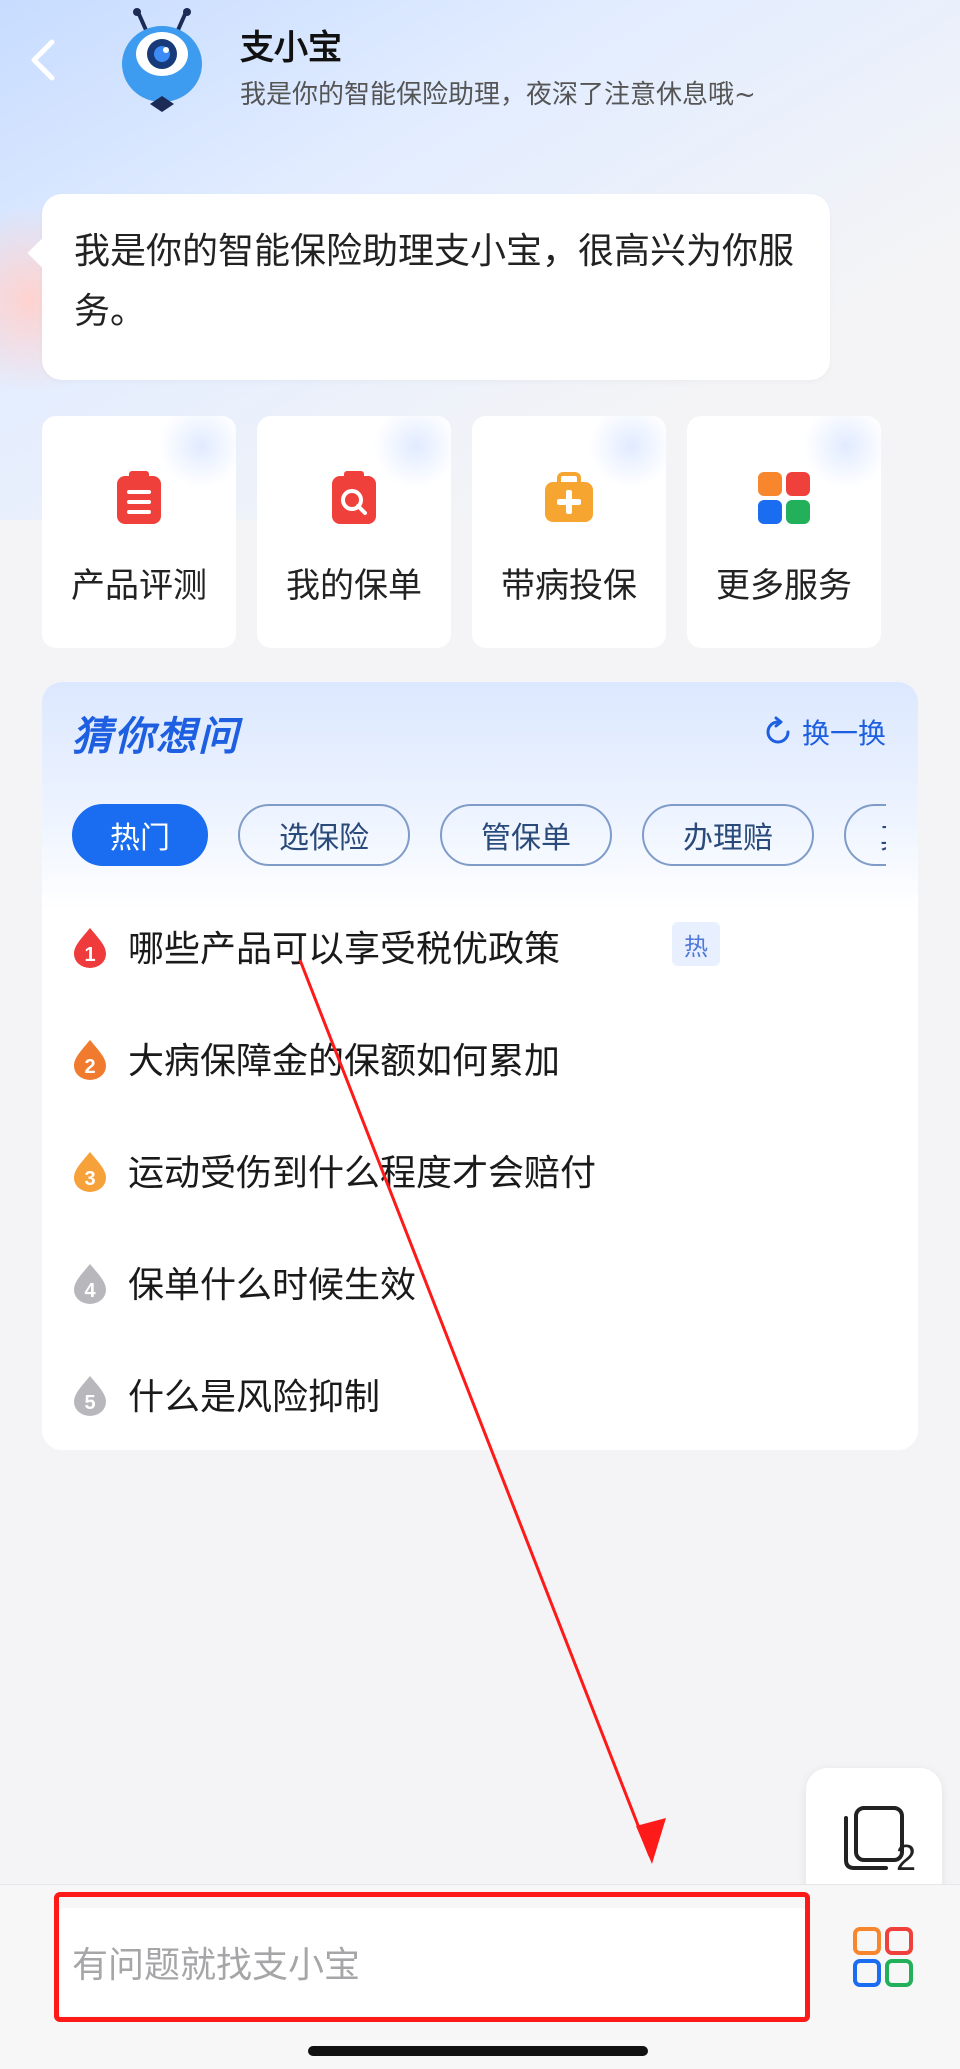 The width and height of the screenshot is (960, 2069). I want to click on rank-badge-icon: 2, so click(90, 1060).